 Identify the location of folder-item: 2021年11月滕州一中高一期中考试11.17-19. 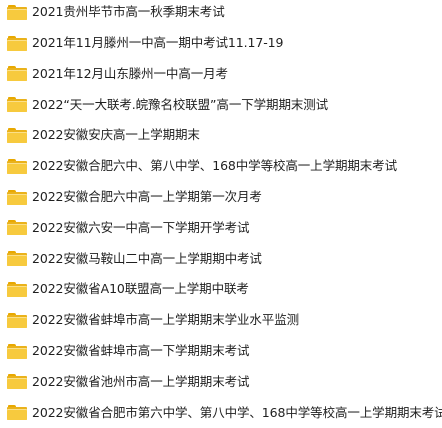
(221, 43).